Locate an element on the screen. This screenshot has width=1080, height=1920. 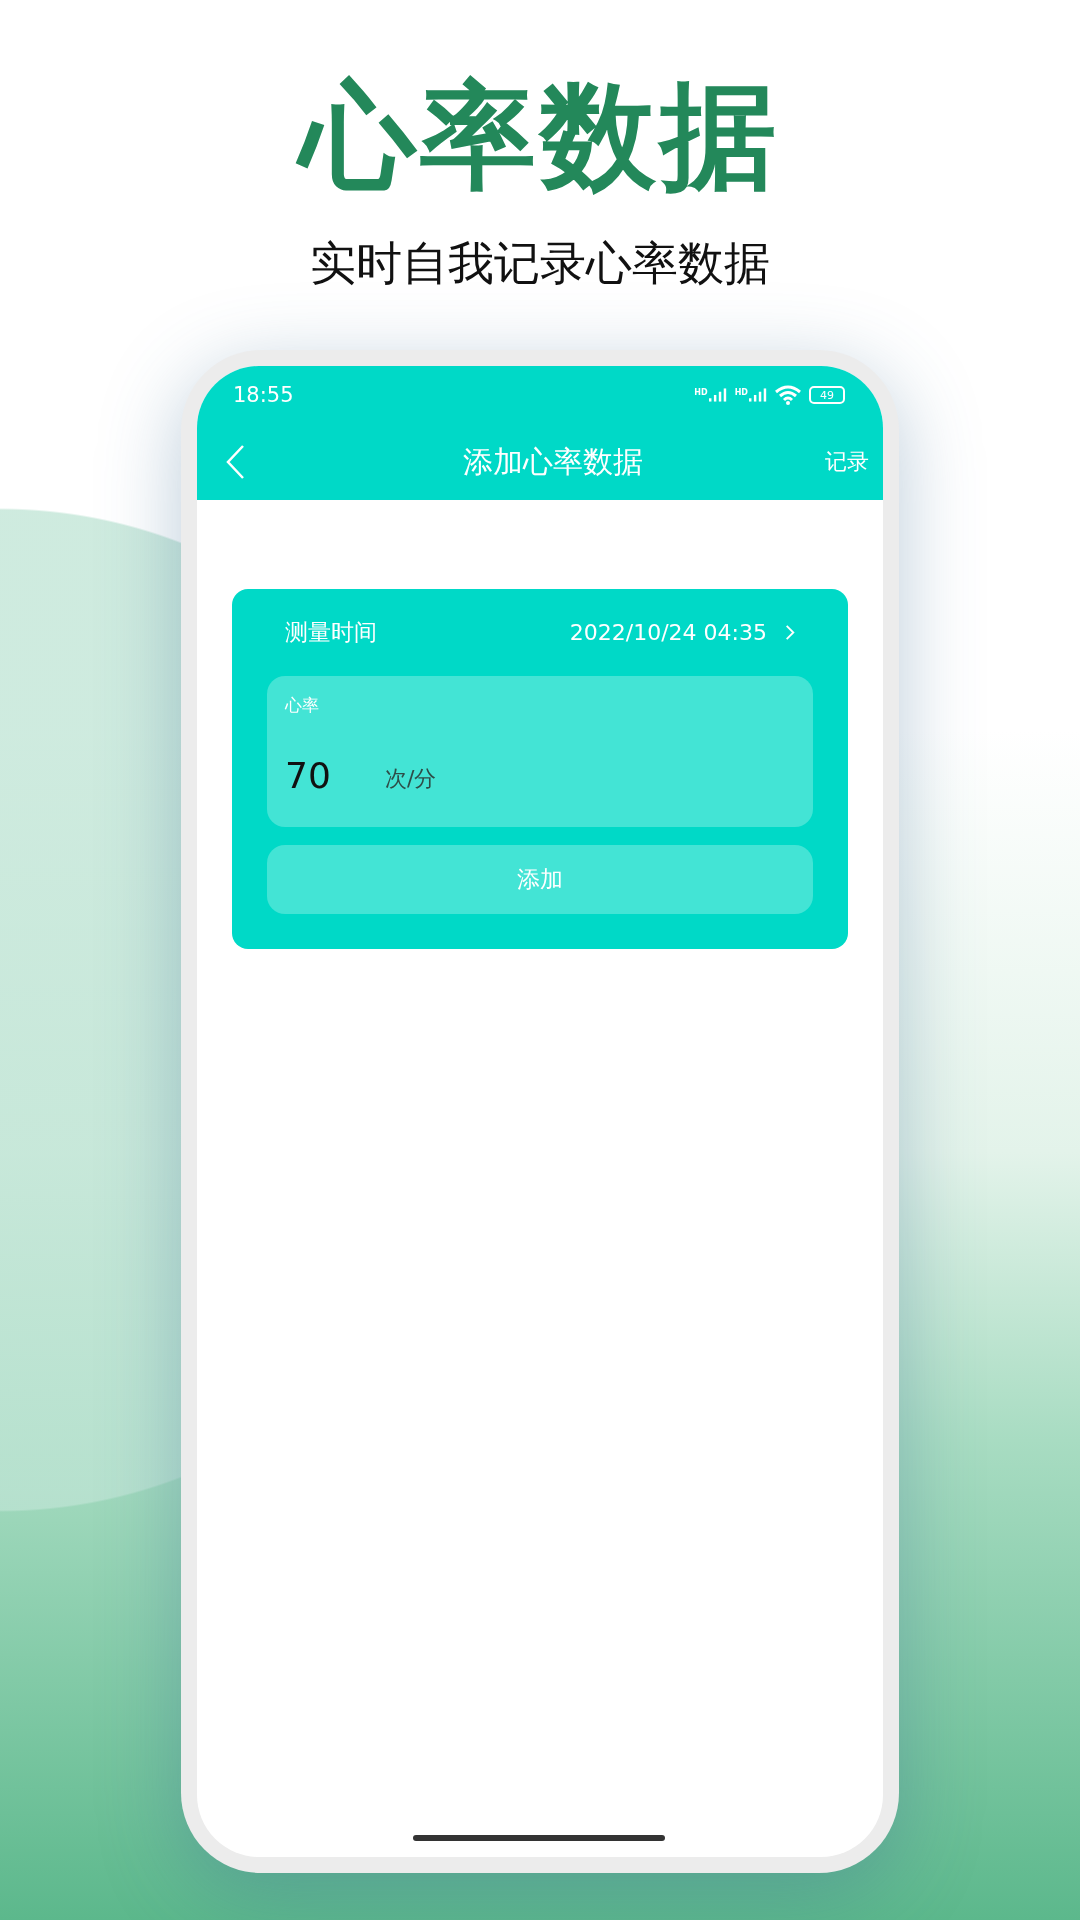
unit-label: 次/分 is located at coordinates (411, 779).